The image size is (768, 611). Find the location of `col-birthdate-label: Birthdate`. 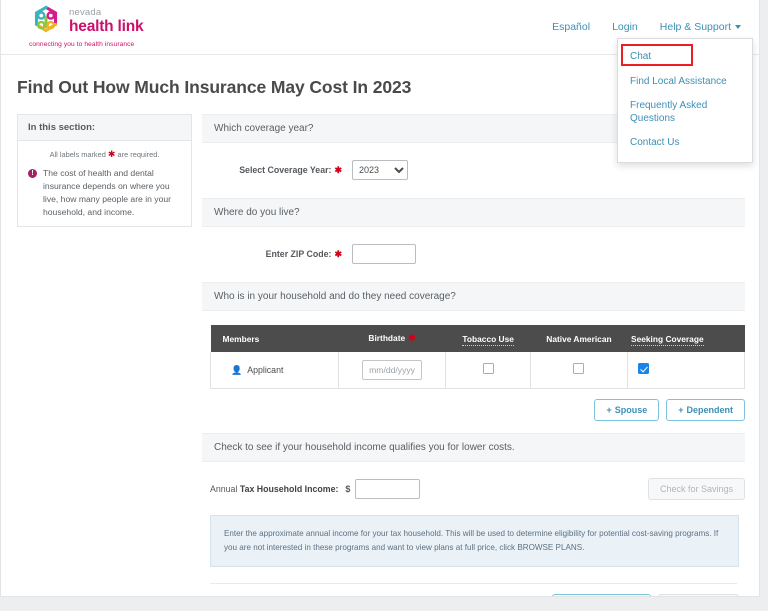

col-birthdate-label: Birthdate is located at coordinates (387, 338).